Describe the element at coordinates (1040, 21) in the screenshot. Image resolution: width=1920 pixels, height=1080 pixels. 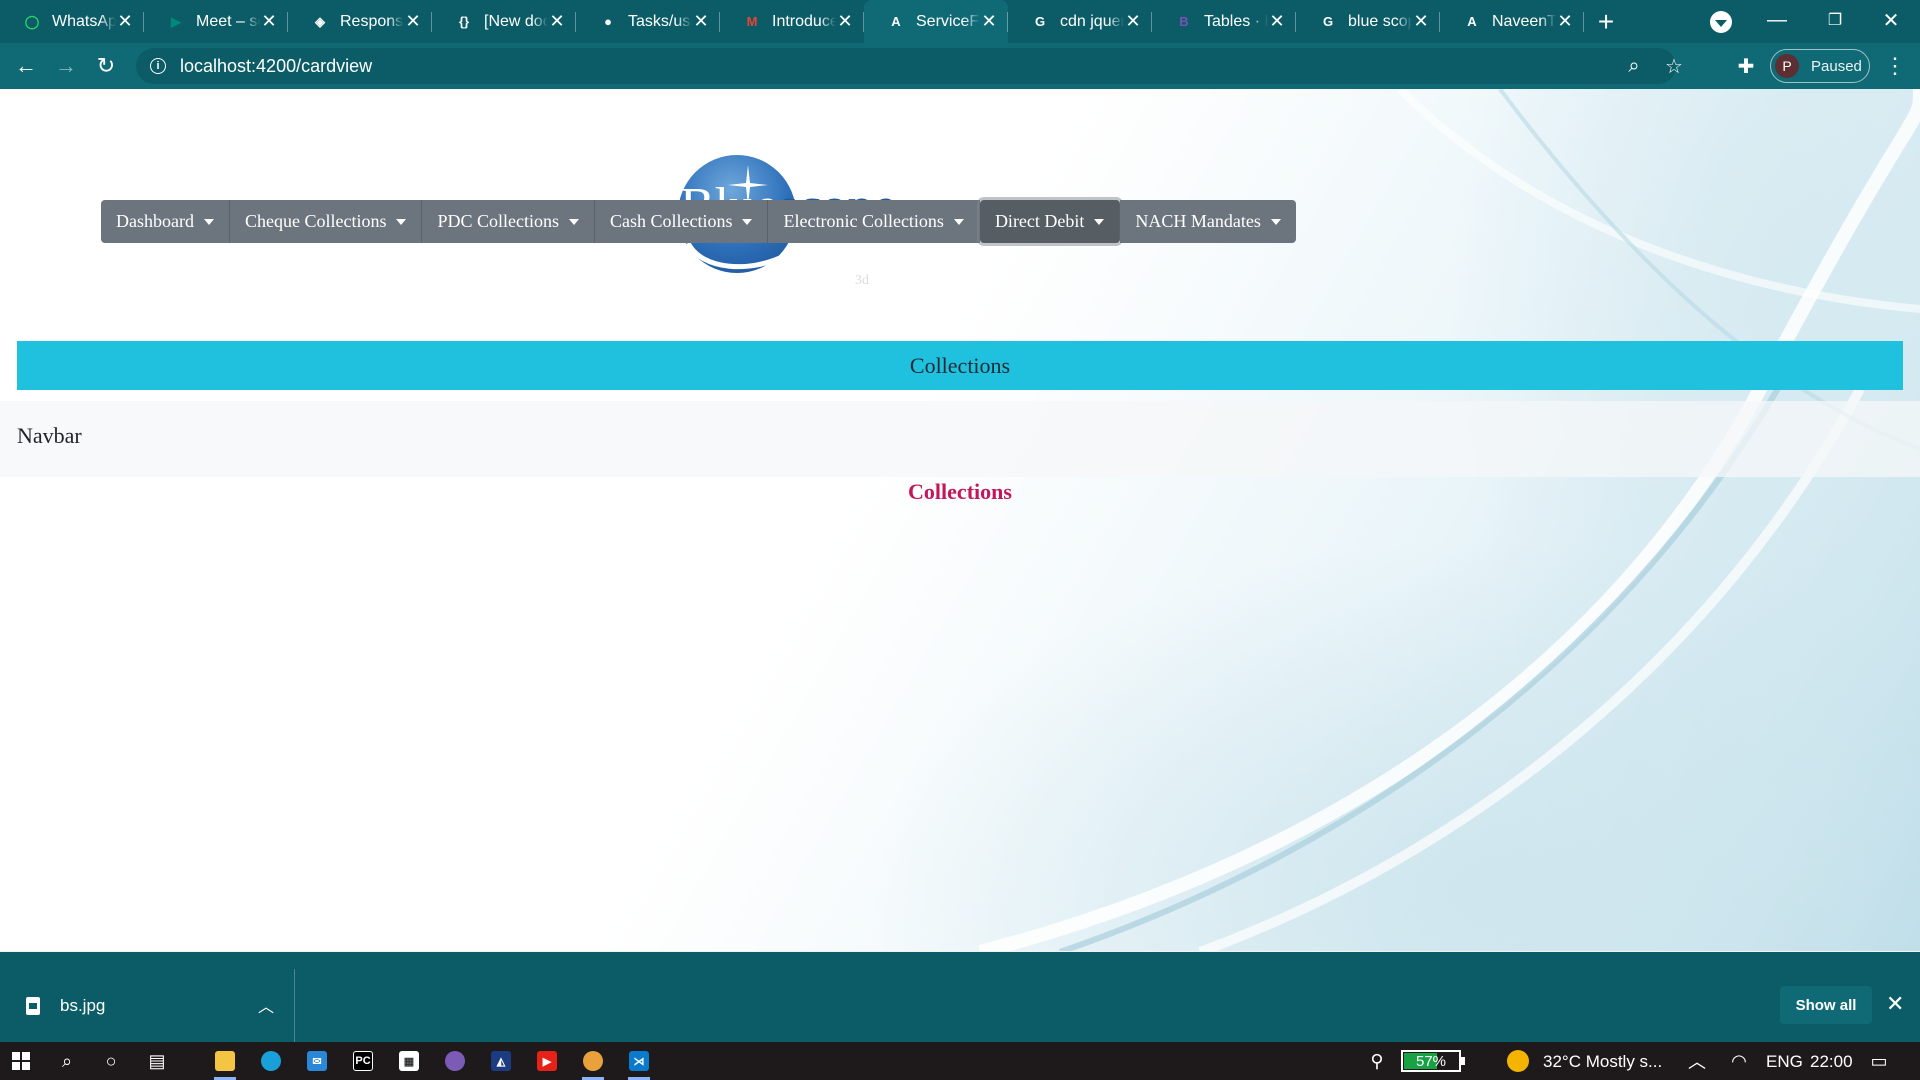
I see `google-icon: G` at that location.